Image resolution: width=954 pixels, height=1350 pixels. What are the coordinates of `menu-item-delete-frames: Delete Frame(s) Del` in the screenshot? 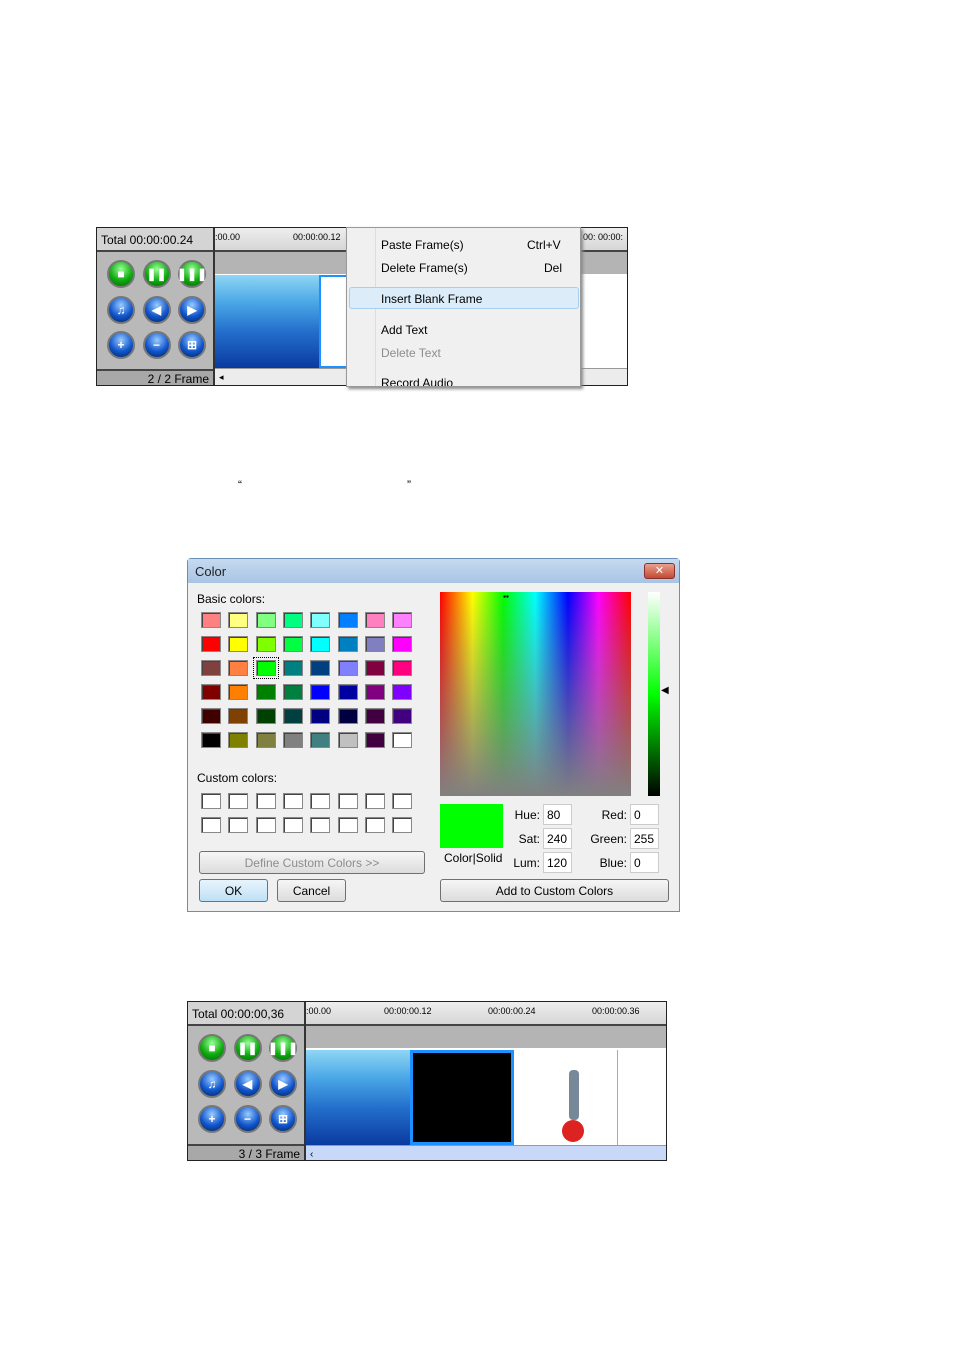 It's located at (471, 268).